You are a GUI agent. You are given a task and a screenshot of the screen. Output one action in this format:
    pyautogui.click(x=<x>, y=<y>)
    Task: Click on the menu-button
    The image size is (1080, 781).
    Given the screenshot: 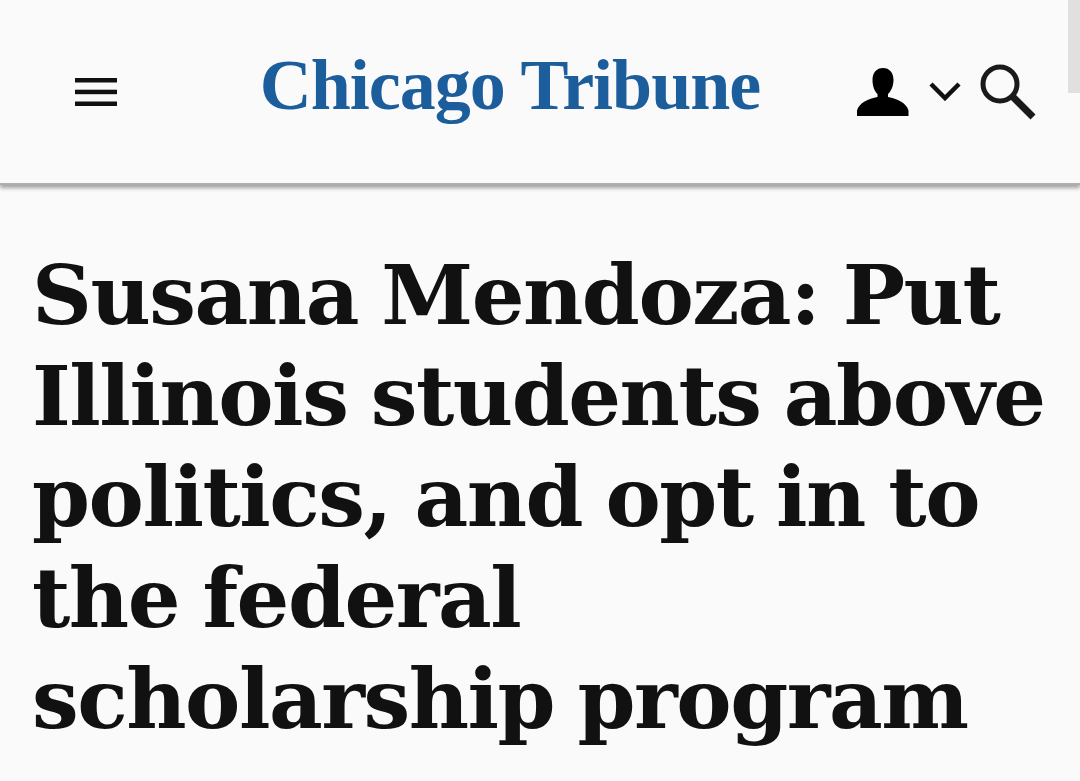 What is the action you would take?
    pyautogui.click(x=96, y=91)
    